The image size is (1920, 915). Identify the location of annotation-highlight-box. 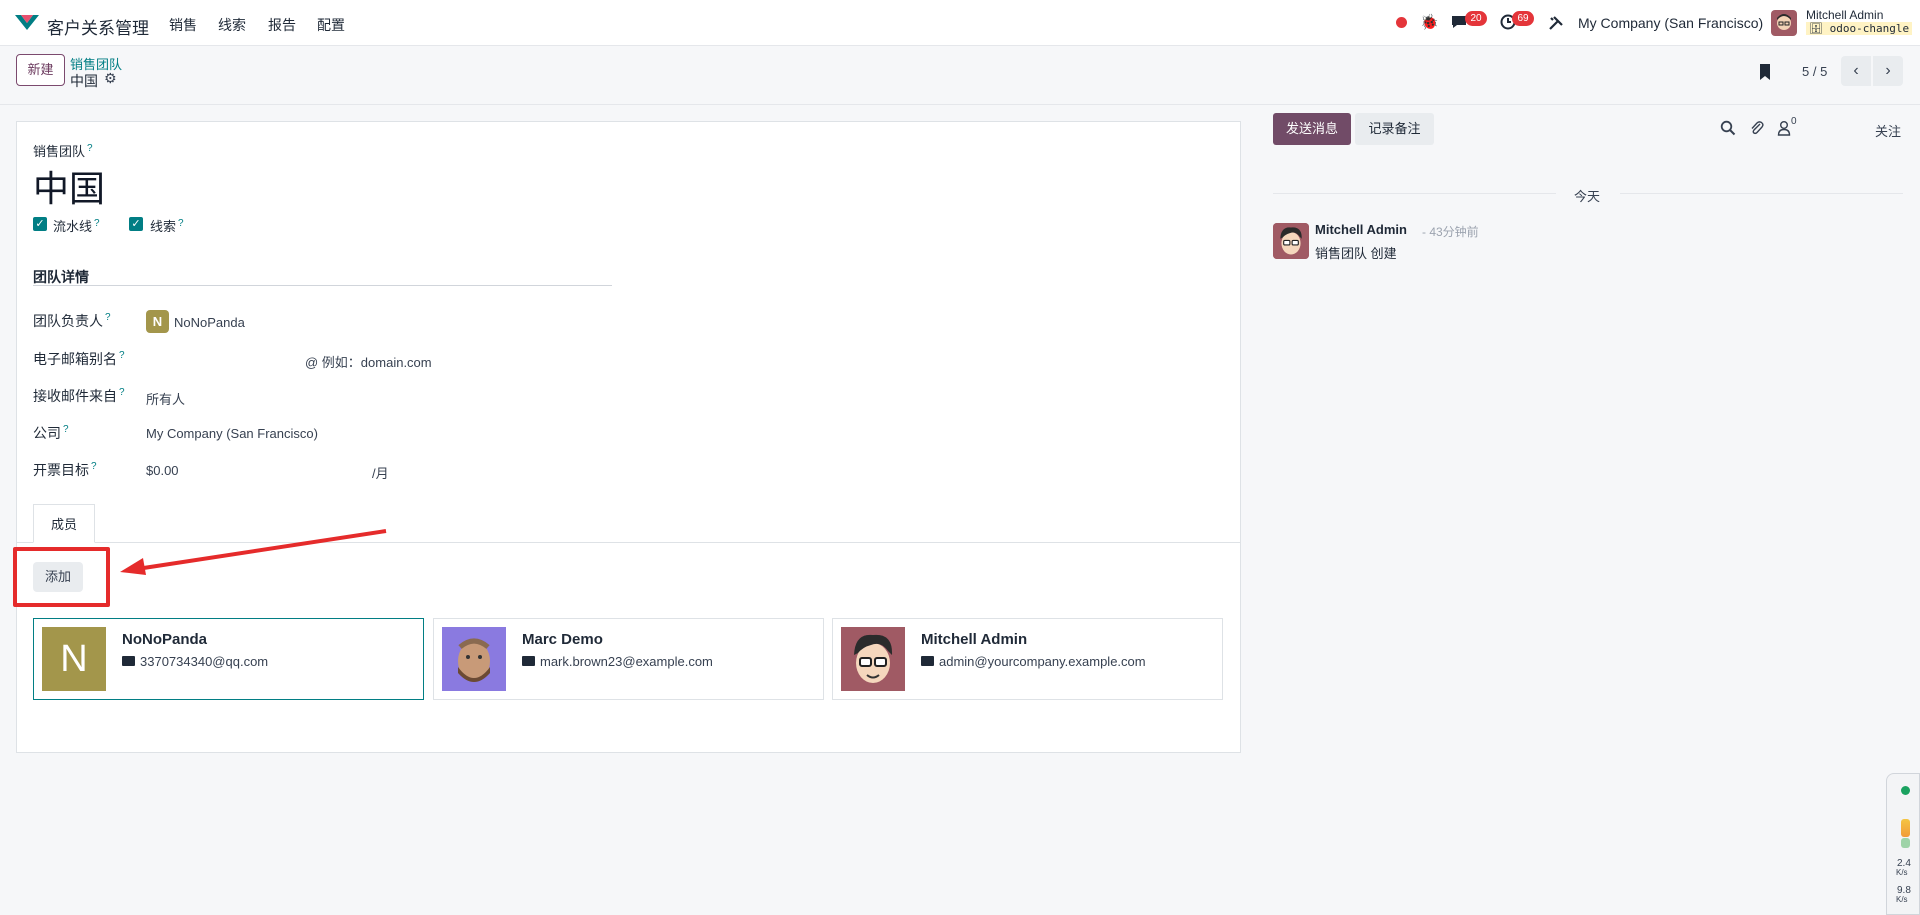
(61, 577).